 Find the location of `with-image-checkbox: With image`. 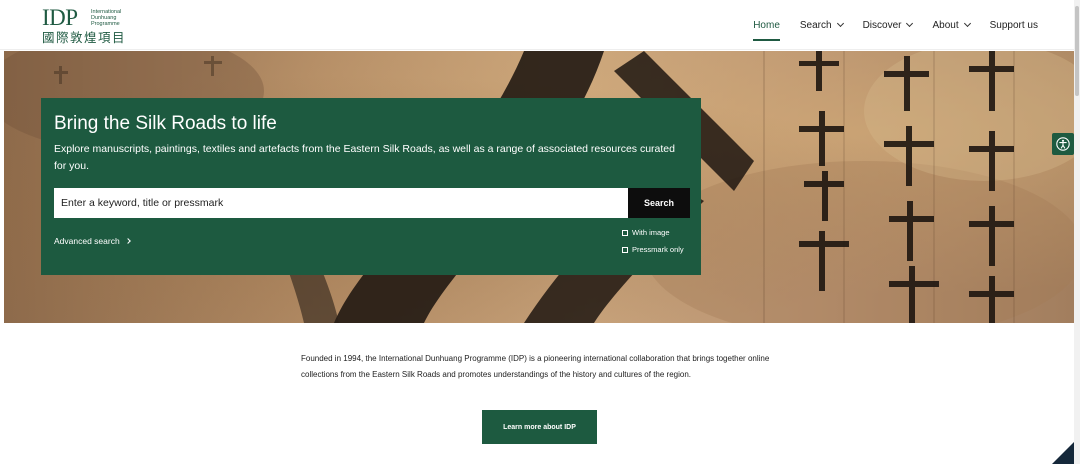

with-image-checkbox: With image is located at coordinates (646, 232).